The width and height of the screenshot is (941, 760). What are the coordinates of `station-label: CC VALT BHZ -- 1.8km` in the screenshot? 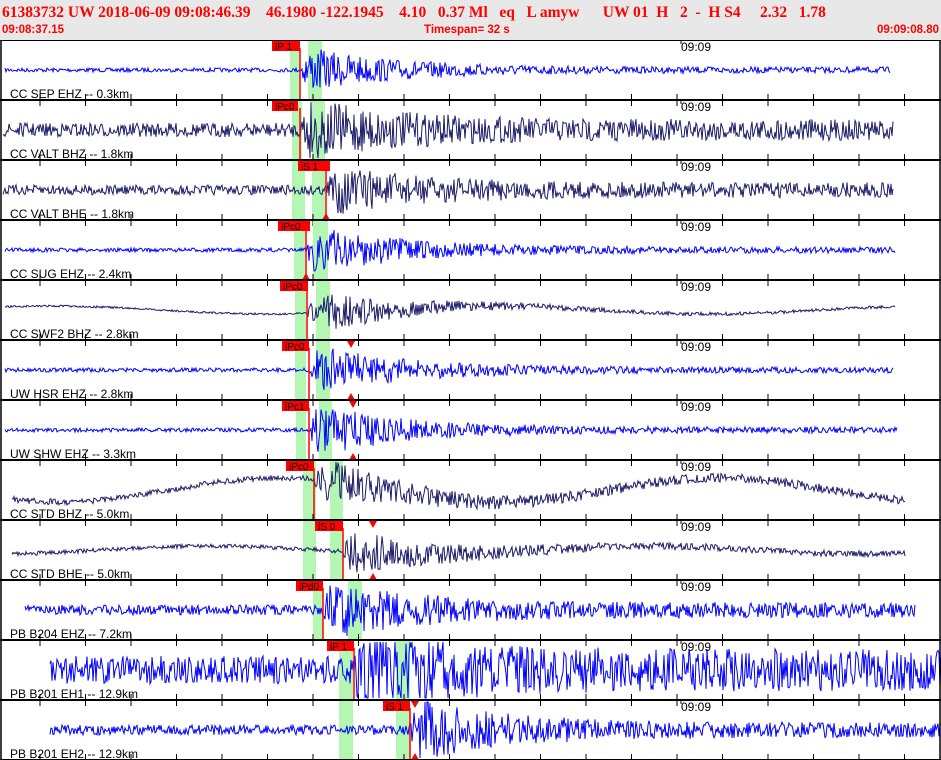 It's located at (71, 154).